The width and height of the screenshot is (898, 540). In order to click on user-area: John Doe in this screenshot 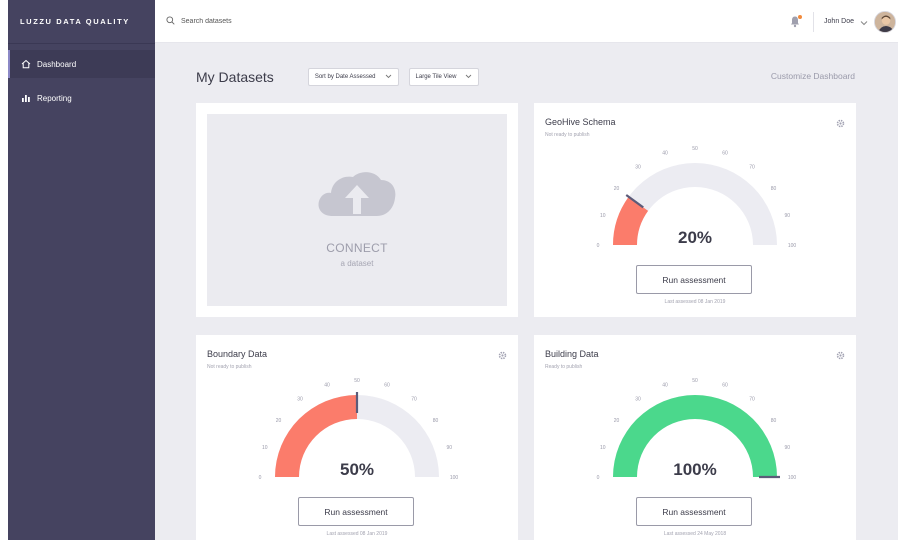, I will do `click(843, 21)`.